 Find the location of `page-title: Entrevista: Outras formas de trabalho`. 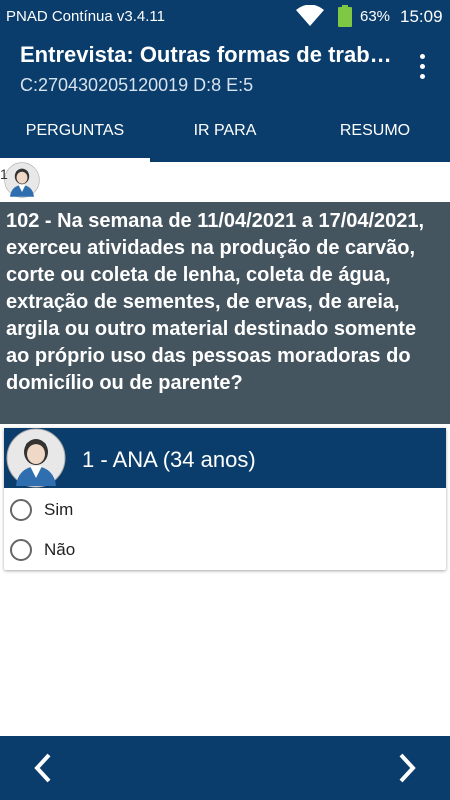

page-title: Entrevista: Outras formas de trabalho is located at coordinates (207, 54).